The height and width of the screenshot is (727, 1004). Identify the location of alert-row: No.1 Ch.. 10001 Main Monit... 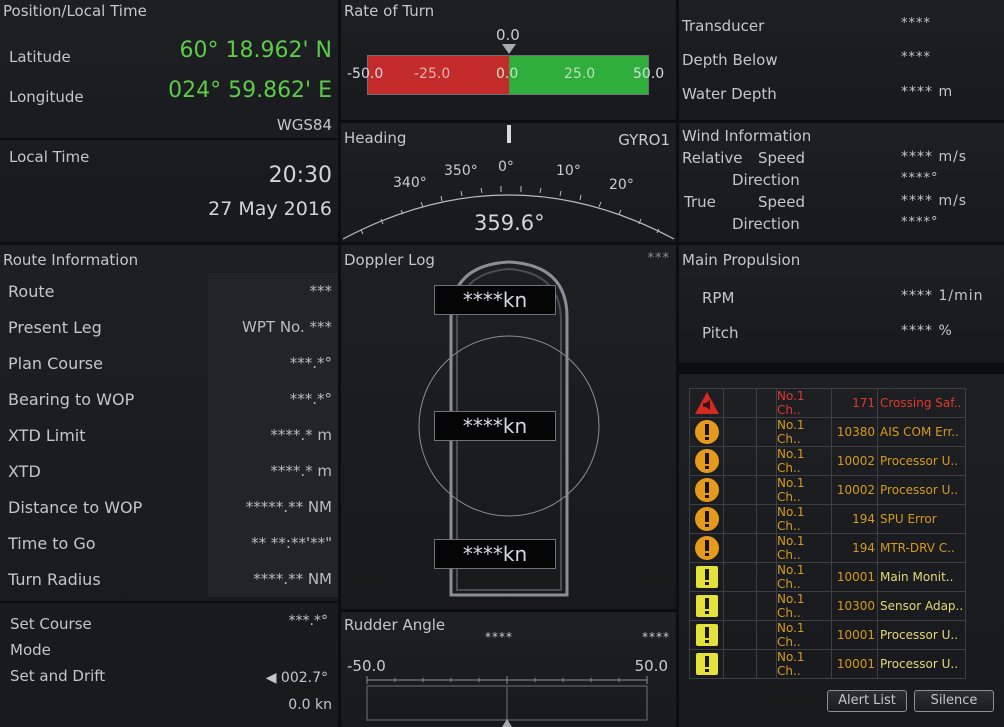
(827, 577).